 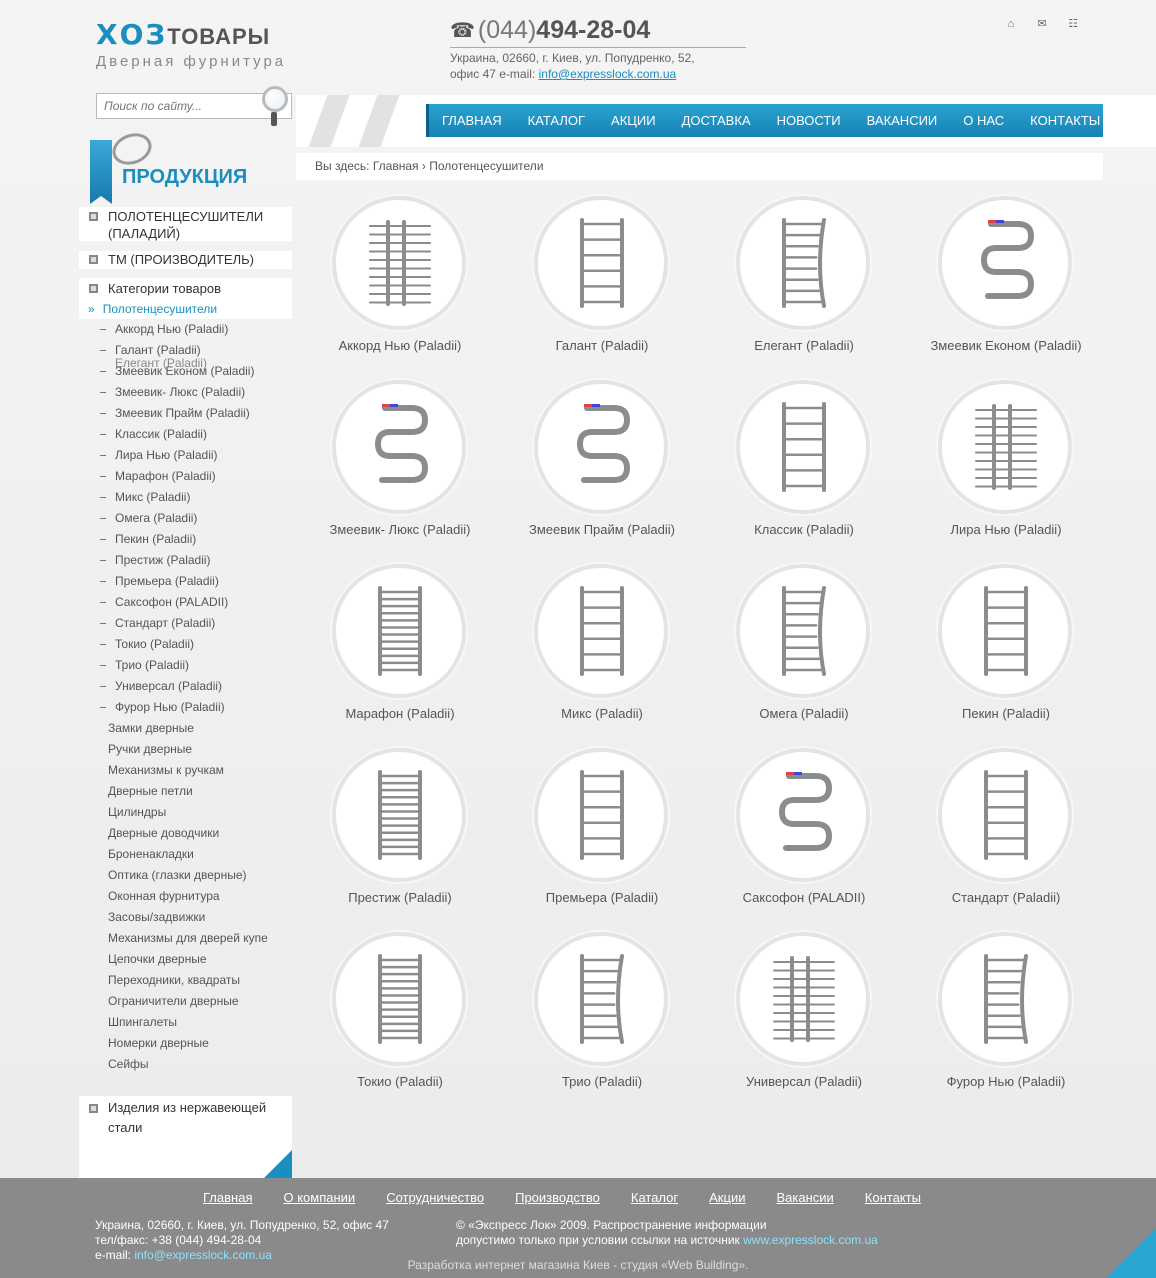 I want to click on logo-main-text: ХОЗ, so click(x=132, y=34).